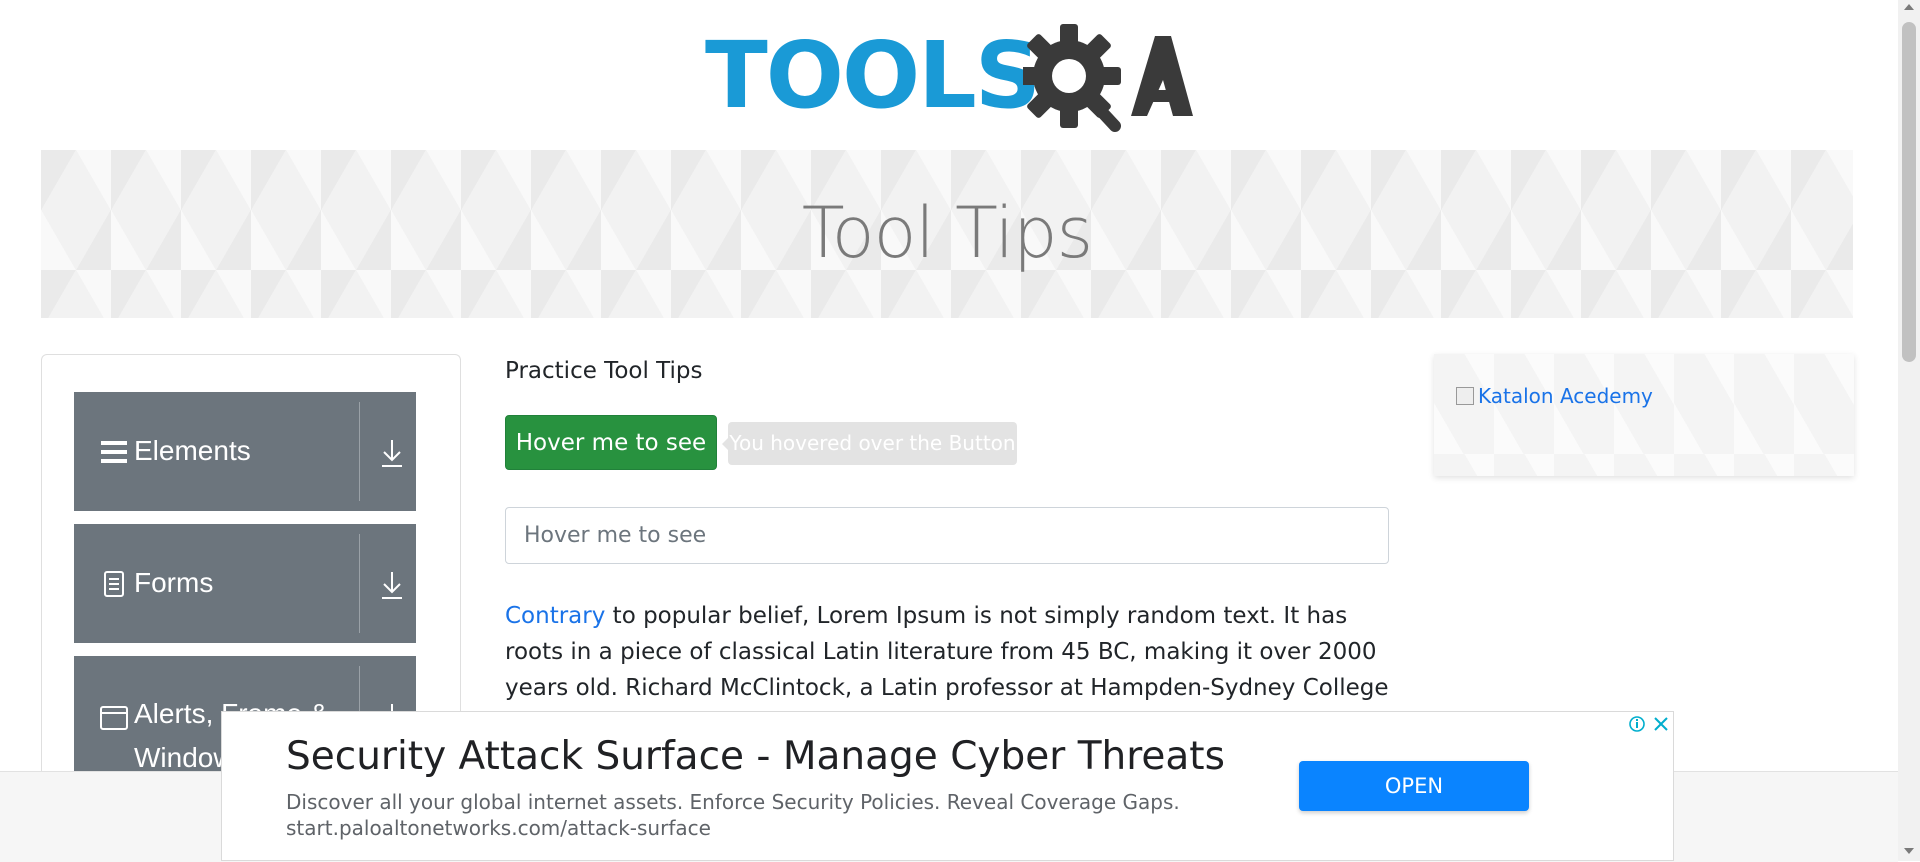 The width and height of the screenshot is (1920, 862). I want to click on hover-me-input, so click(947, 535).